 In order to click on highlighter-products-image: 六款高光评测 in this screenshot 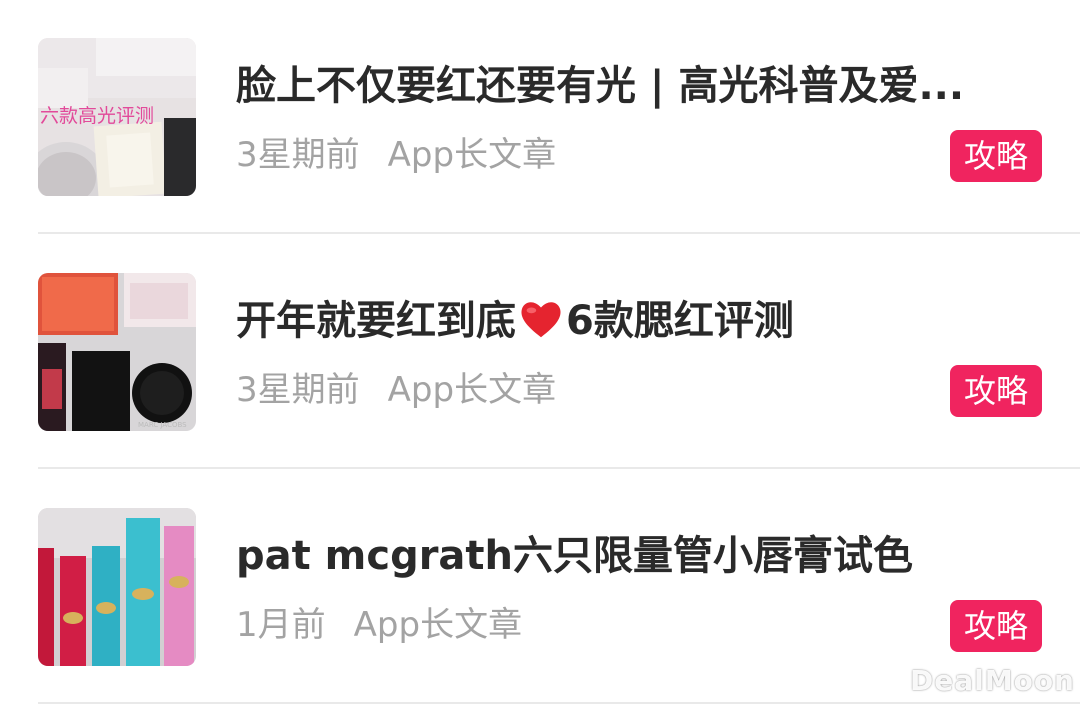, I will do `click(117, 117)`.